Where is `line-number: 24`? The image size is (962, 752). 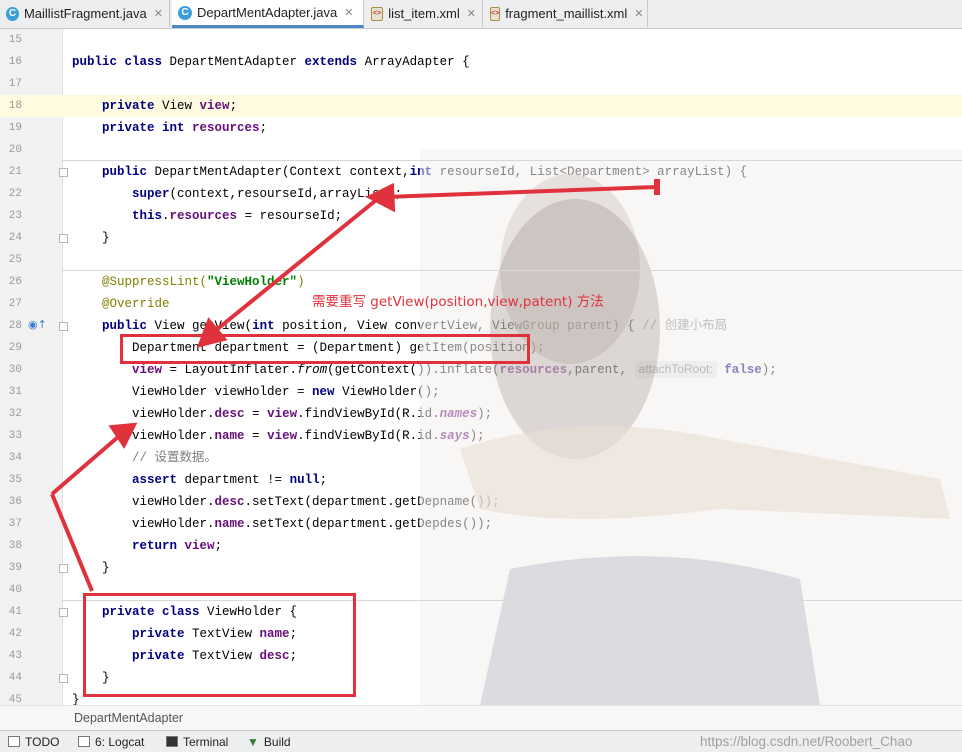 line-number: 24 is located at coordinates (11, 238).